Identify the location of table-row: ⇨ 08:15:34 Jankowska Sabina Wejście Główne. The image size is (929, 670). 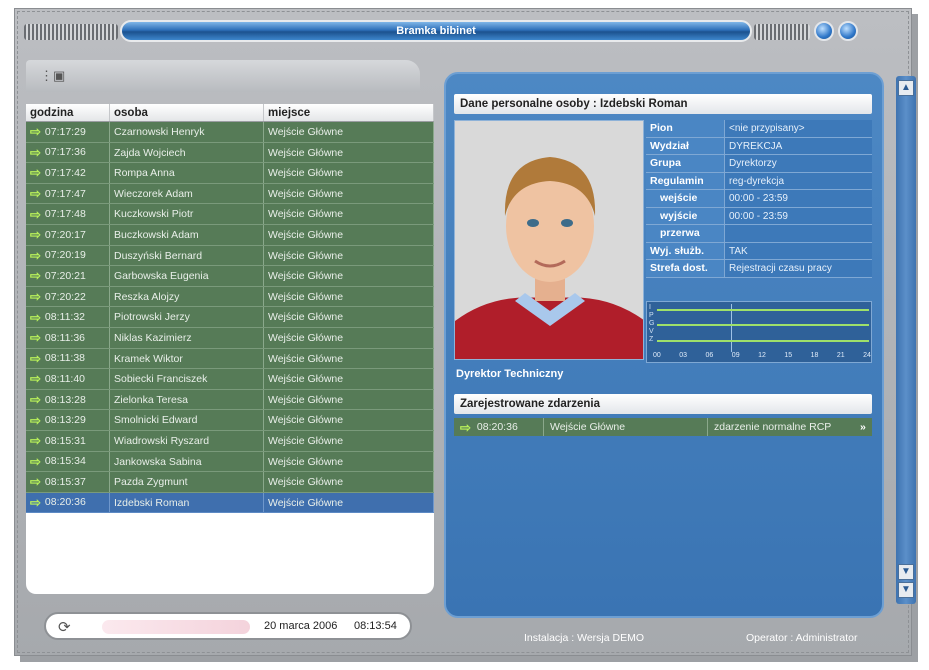
(230, 462).